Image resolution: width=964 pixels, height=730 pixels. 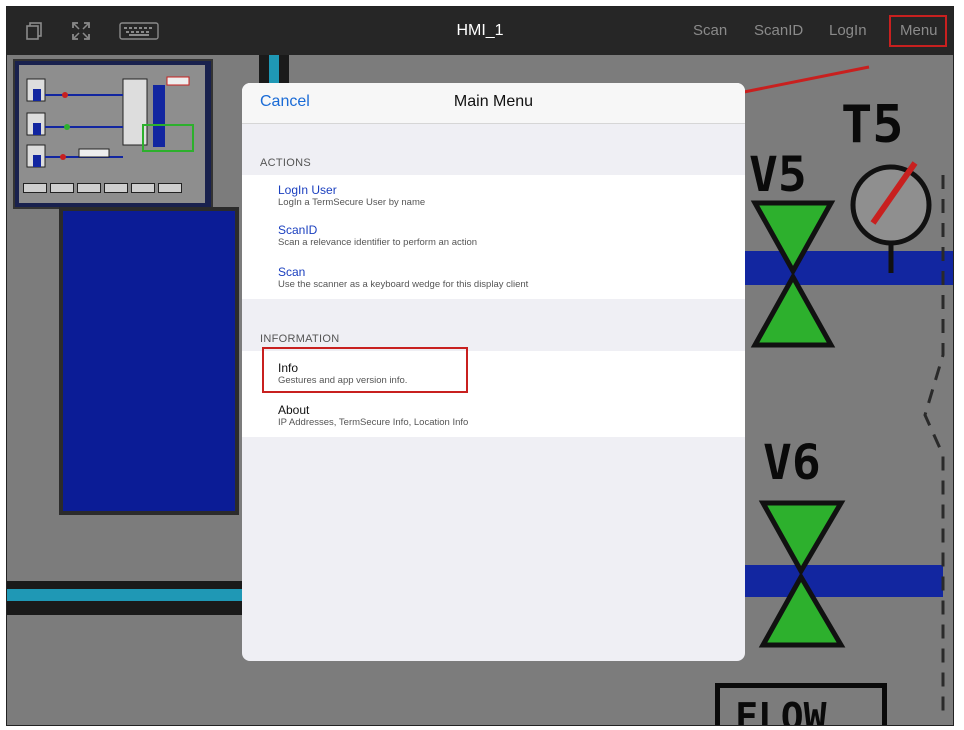 I want to click on menu-item-title: LogIn User, so click(x=307, y=190).